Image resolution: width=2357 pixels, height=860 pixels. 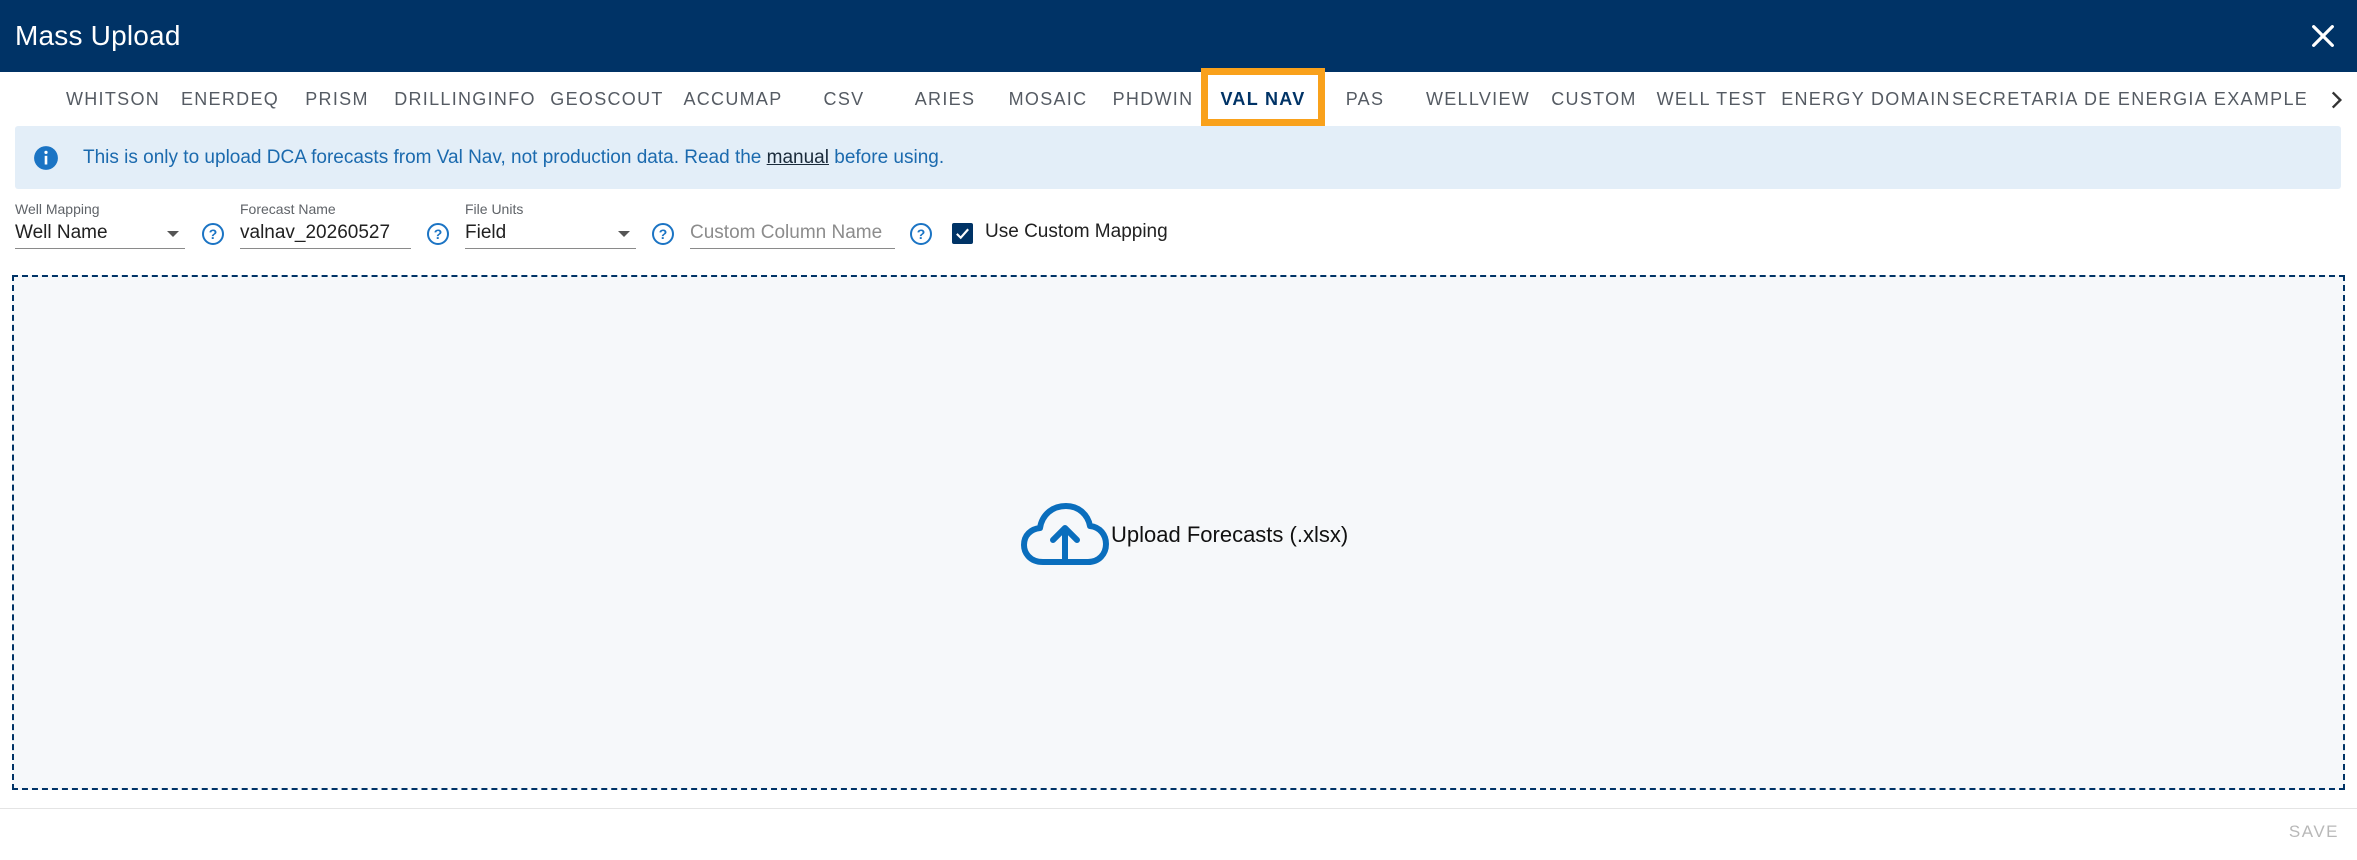 I want to click on file-units-text: Field, so click(x=486, y=232).